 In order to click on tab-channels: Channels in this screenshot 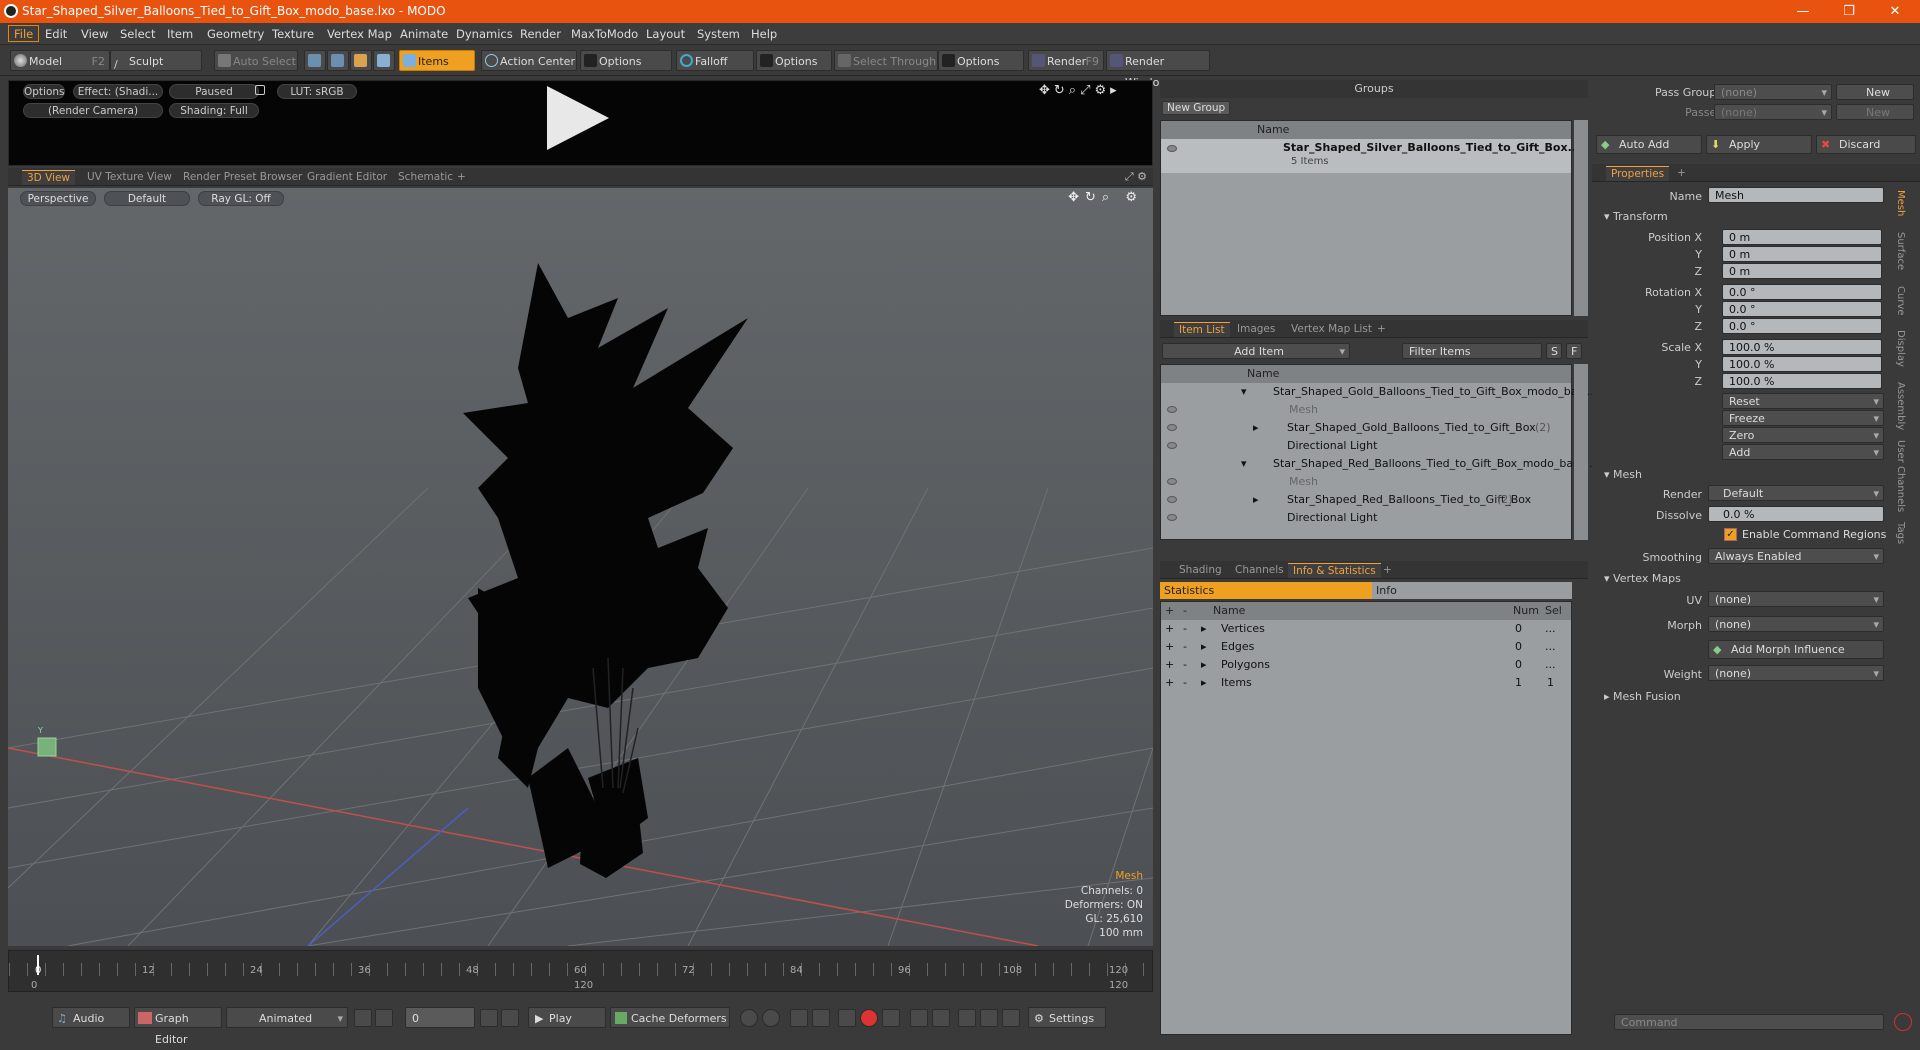, I will do `click(1259, 570)`.